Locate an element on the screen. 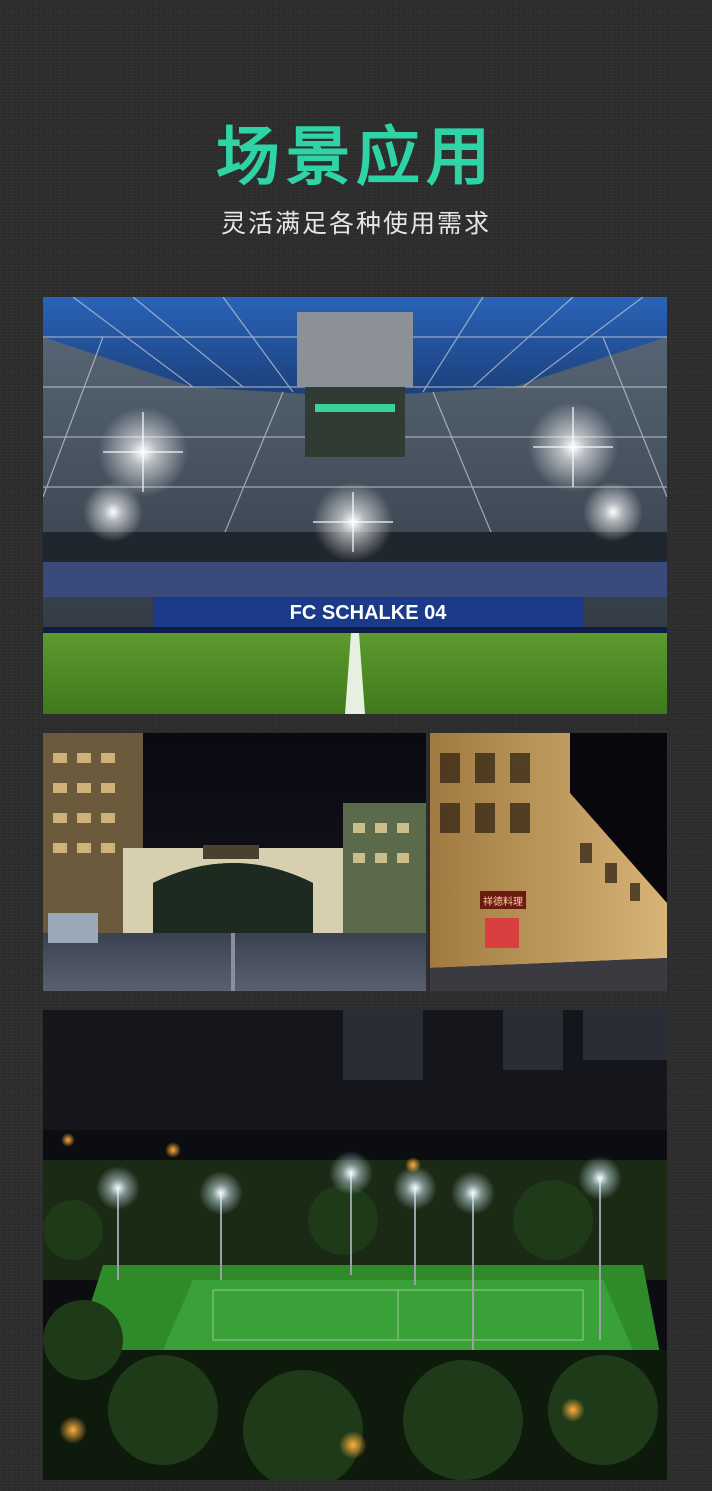 This screenshot has height=1491, width=712. street-photo: 祥德料理 is located at coordinates (548, 862).